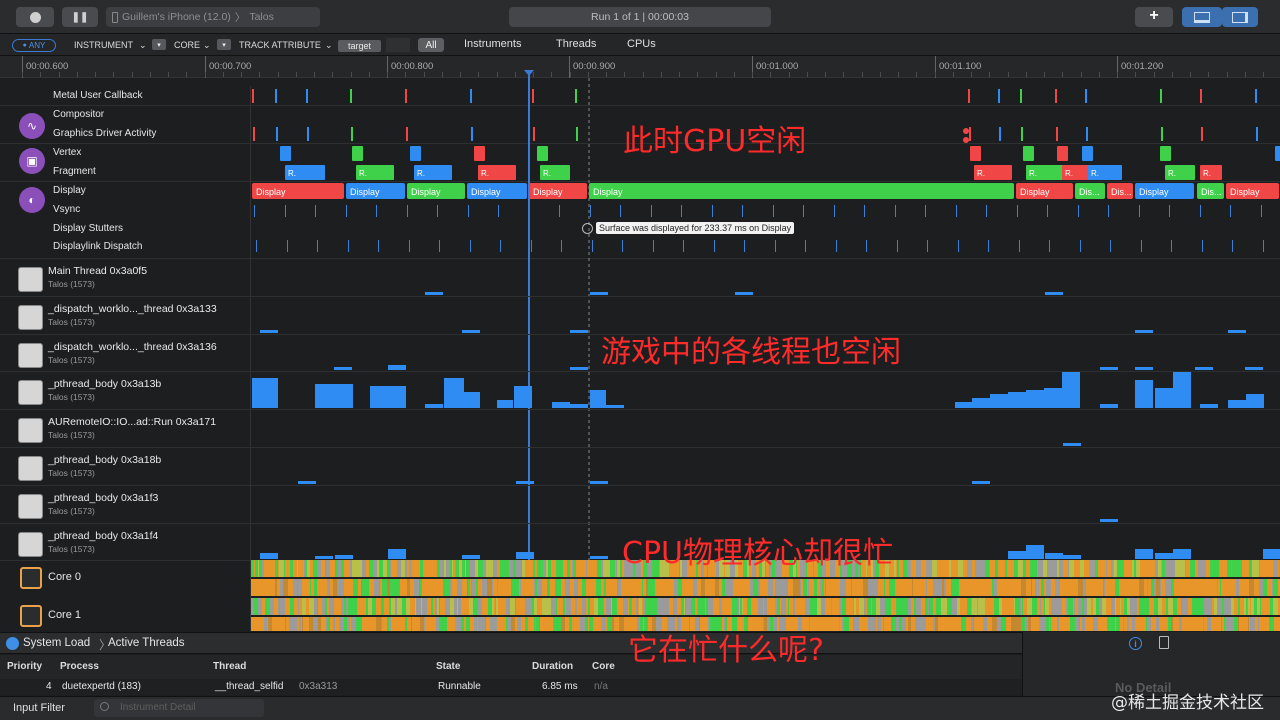  What do you see at coordinates (125, 615) in the screenshot?
I see `core-row: Core 1` at bounding box center [125, 615].